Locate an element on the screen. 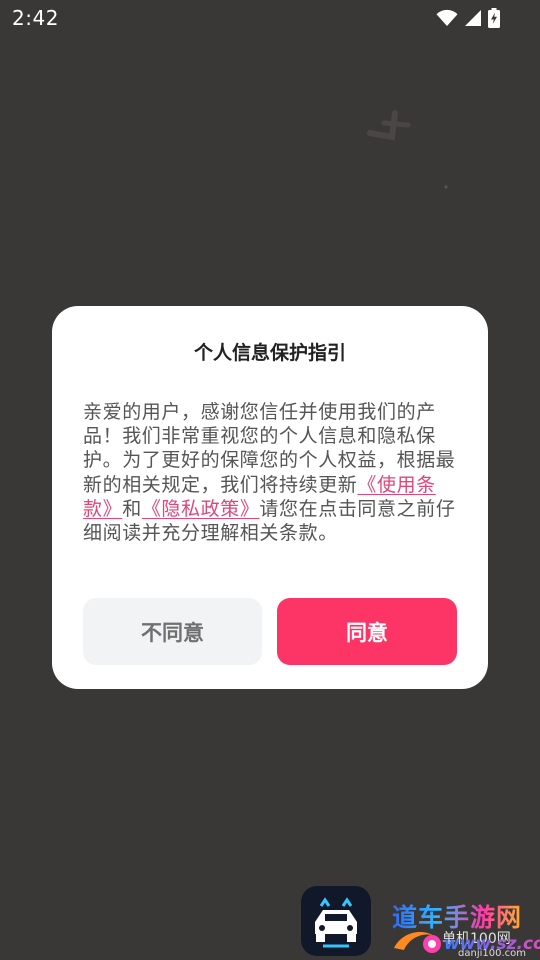 The width and height of the screenshot is (540, 960). agree-button: 同意 is located at coordinates (367, 631).